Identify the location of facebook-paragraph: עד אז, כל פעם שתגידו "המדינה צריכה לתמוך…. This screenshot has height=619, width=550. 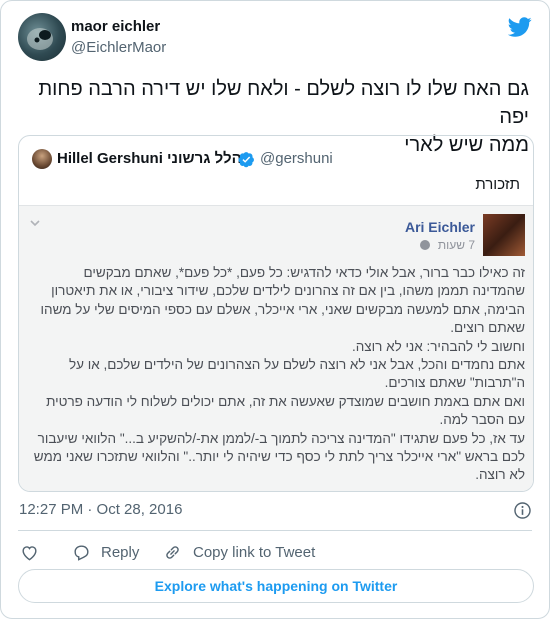
(279, 456).